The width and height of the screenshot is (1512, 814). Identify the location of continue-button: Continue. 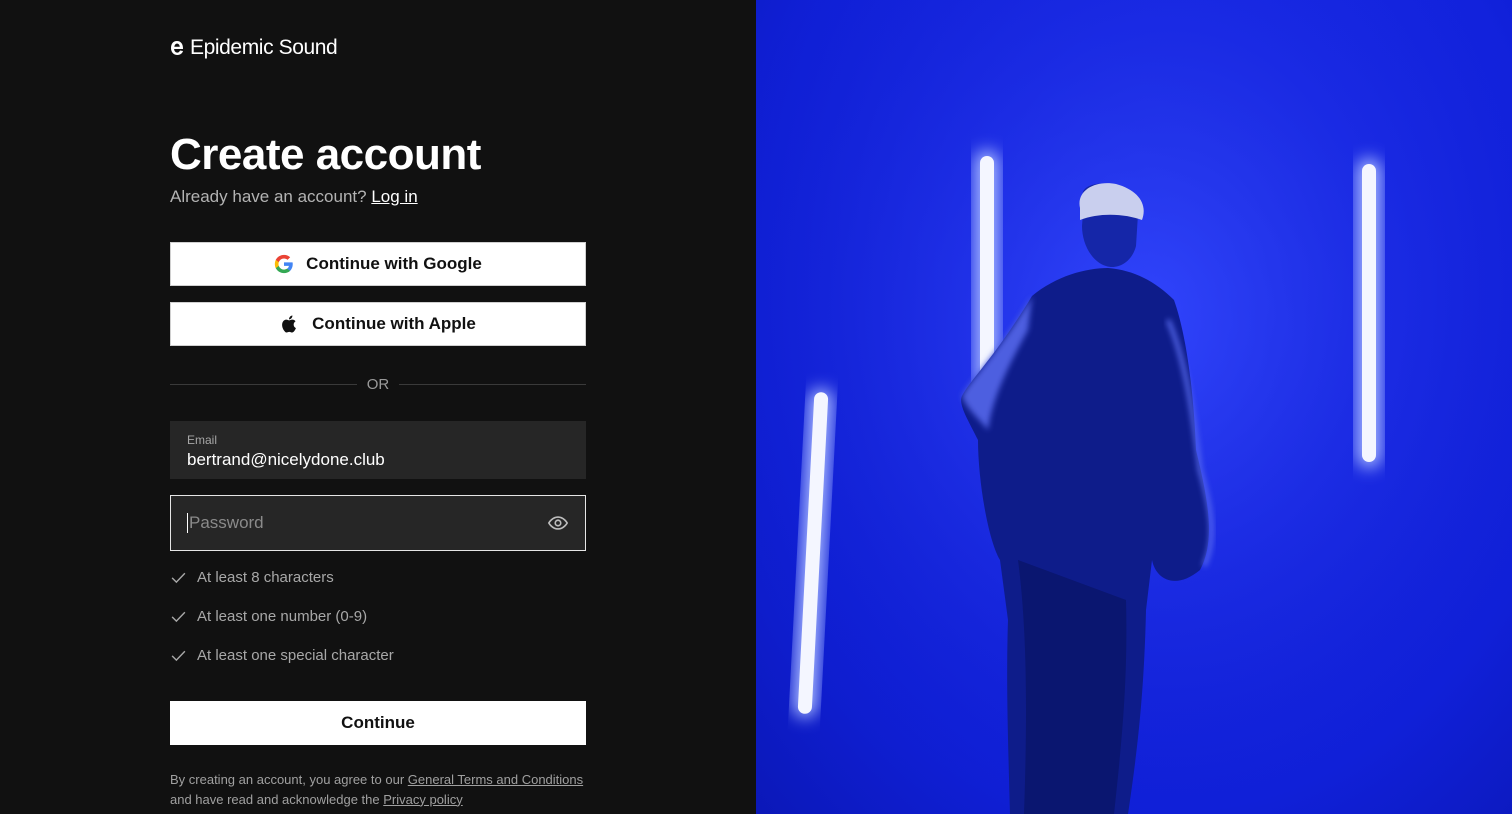
(378, 723).